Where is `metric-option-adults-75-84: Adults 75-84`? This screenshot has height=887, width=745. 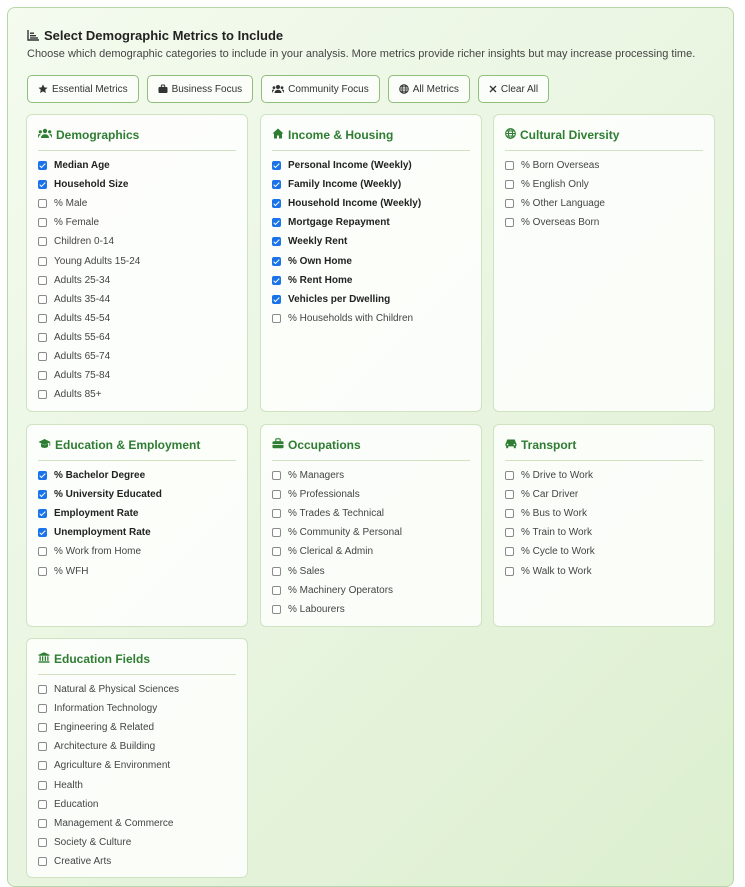 metric-option-adults-75-84: Adults 75-84 is located at coordinates (138, 375).